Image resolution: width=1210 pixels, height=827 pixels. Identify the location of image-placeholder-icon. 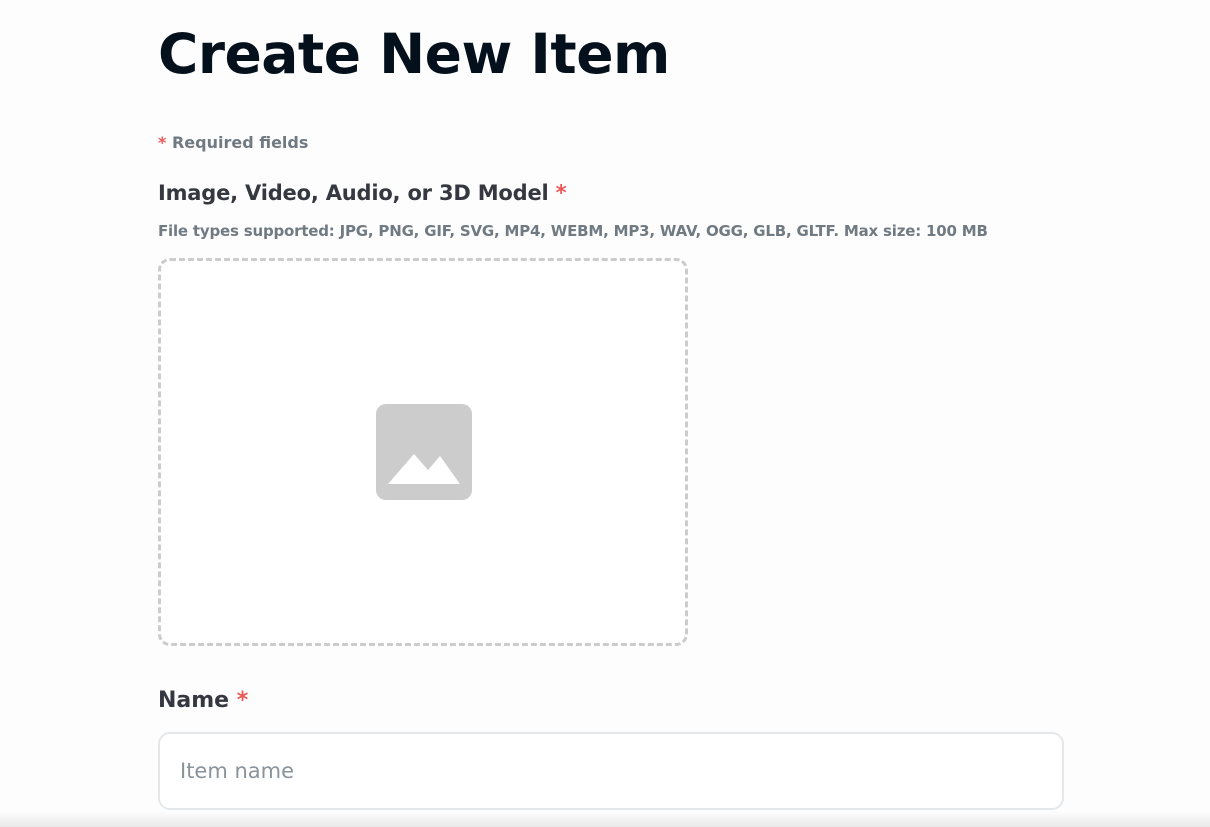
(424, 452).